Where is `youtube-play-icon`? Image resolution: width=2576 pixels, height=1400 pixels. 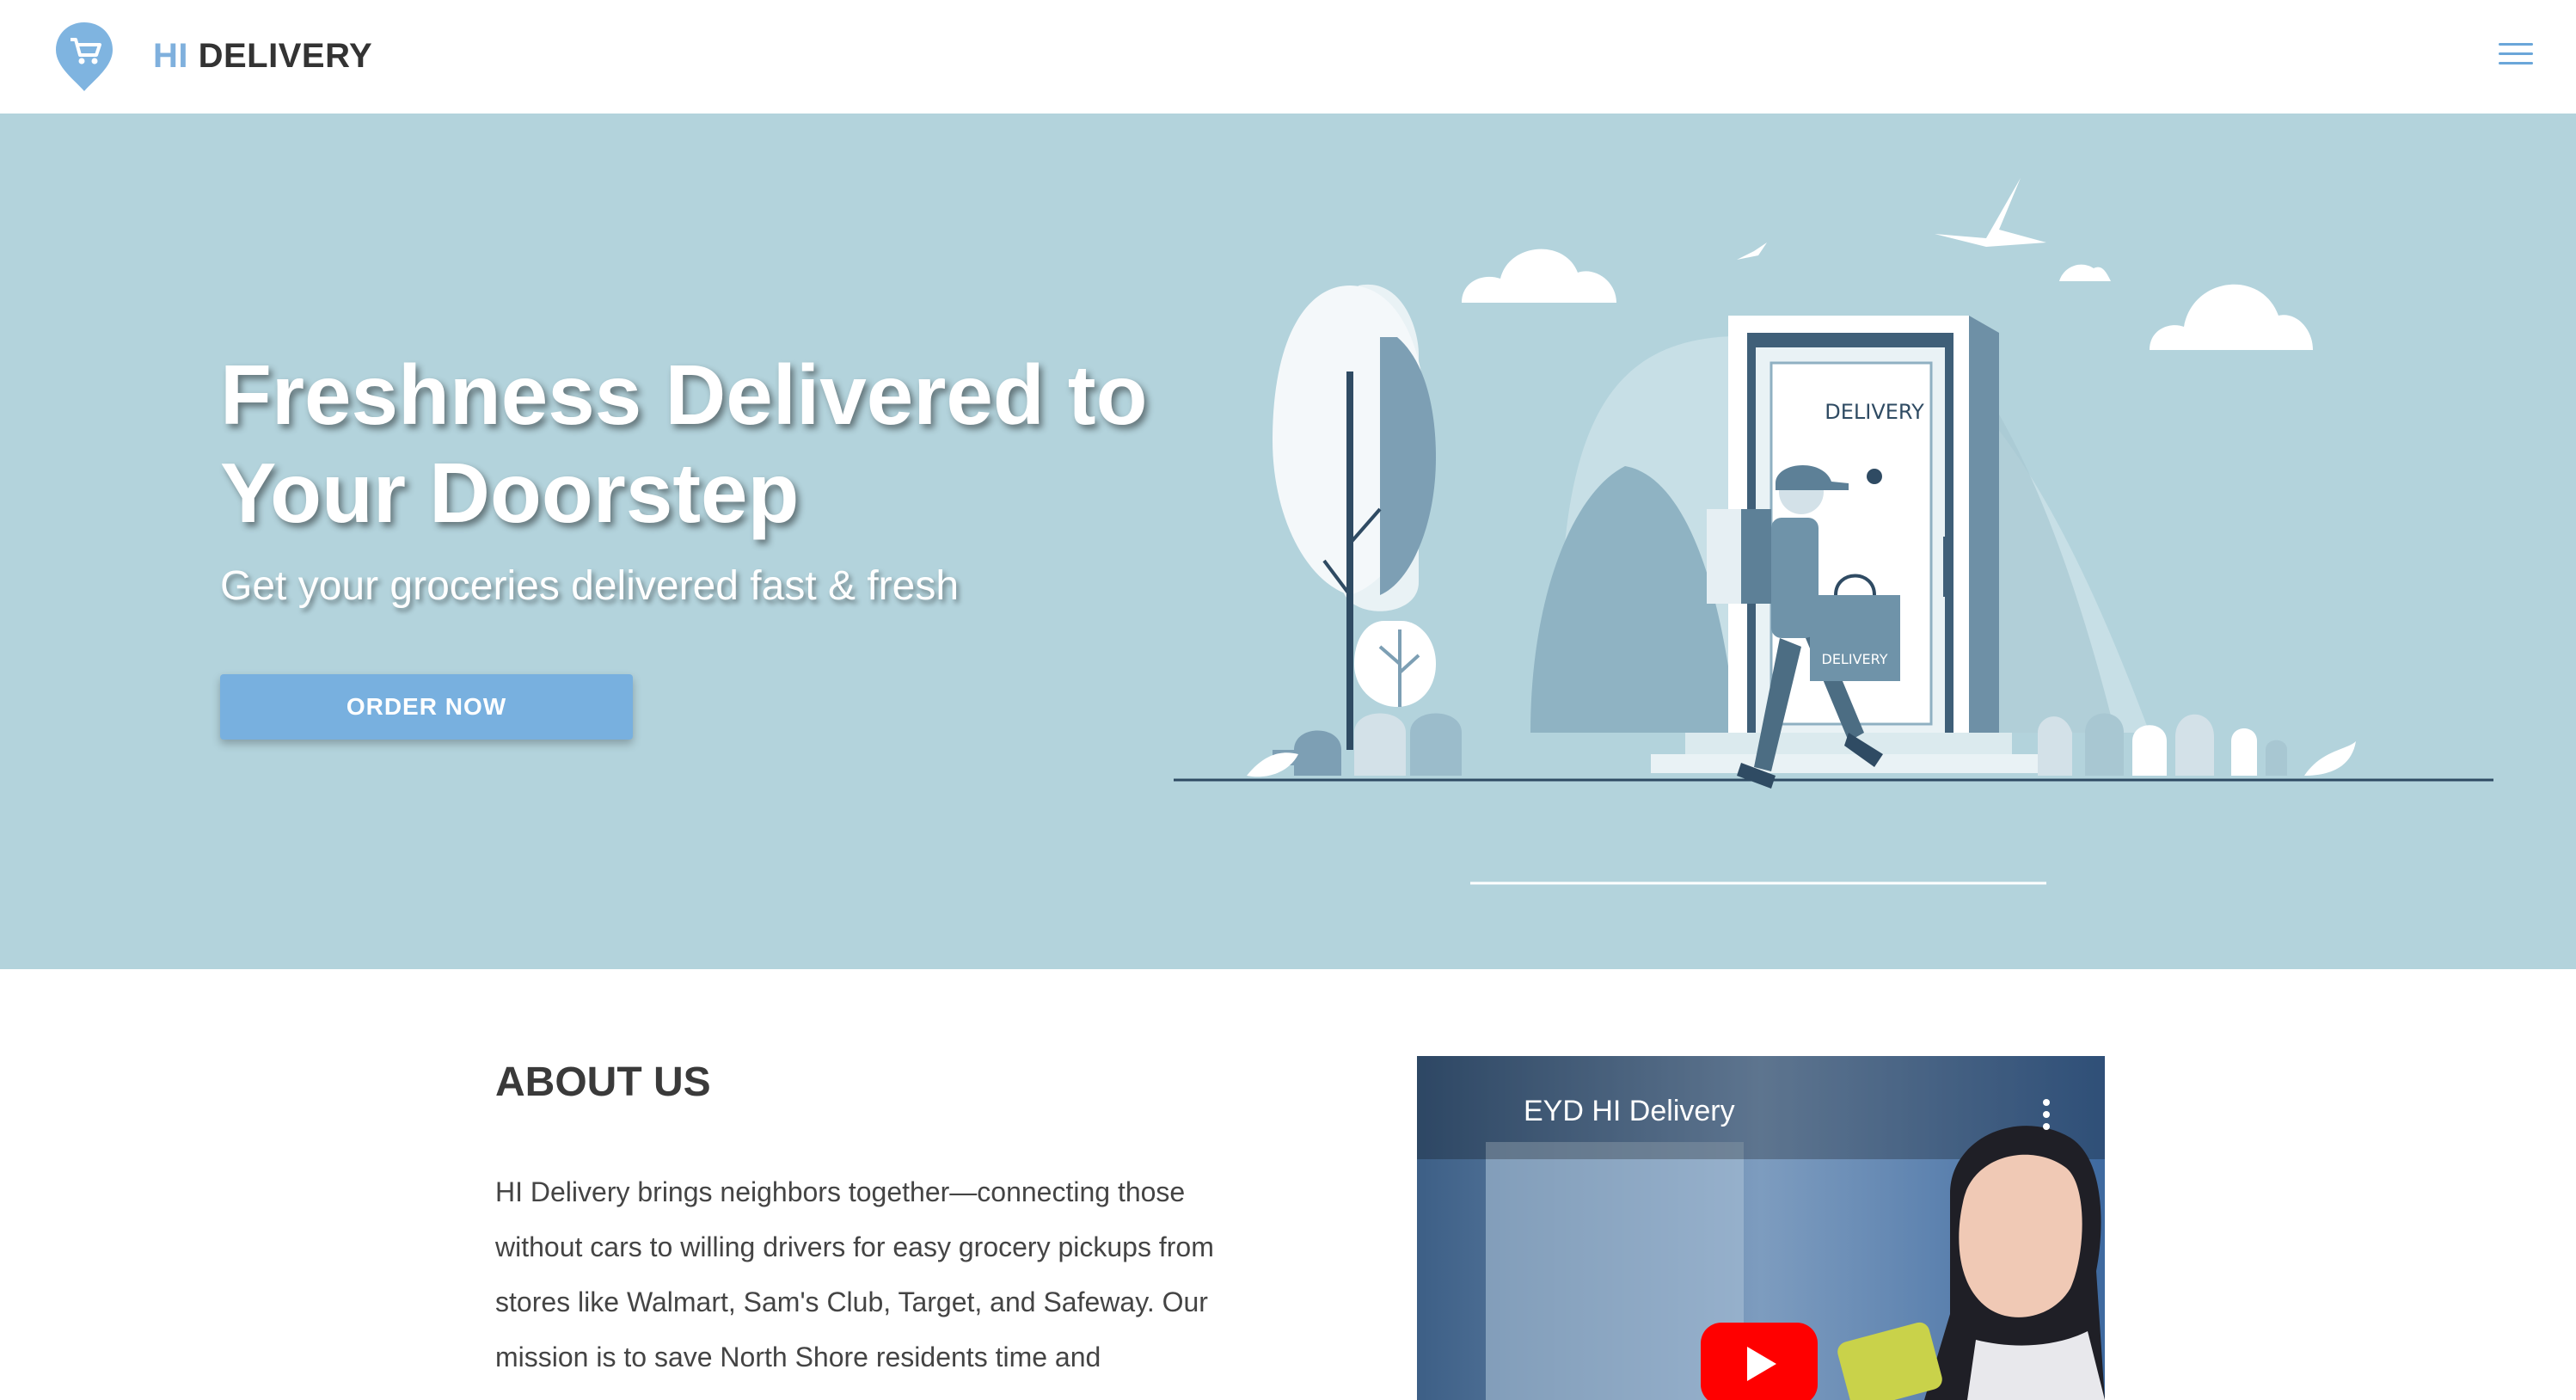 youtube-play-icon is located at coordinates (1759, 1361).